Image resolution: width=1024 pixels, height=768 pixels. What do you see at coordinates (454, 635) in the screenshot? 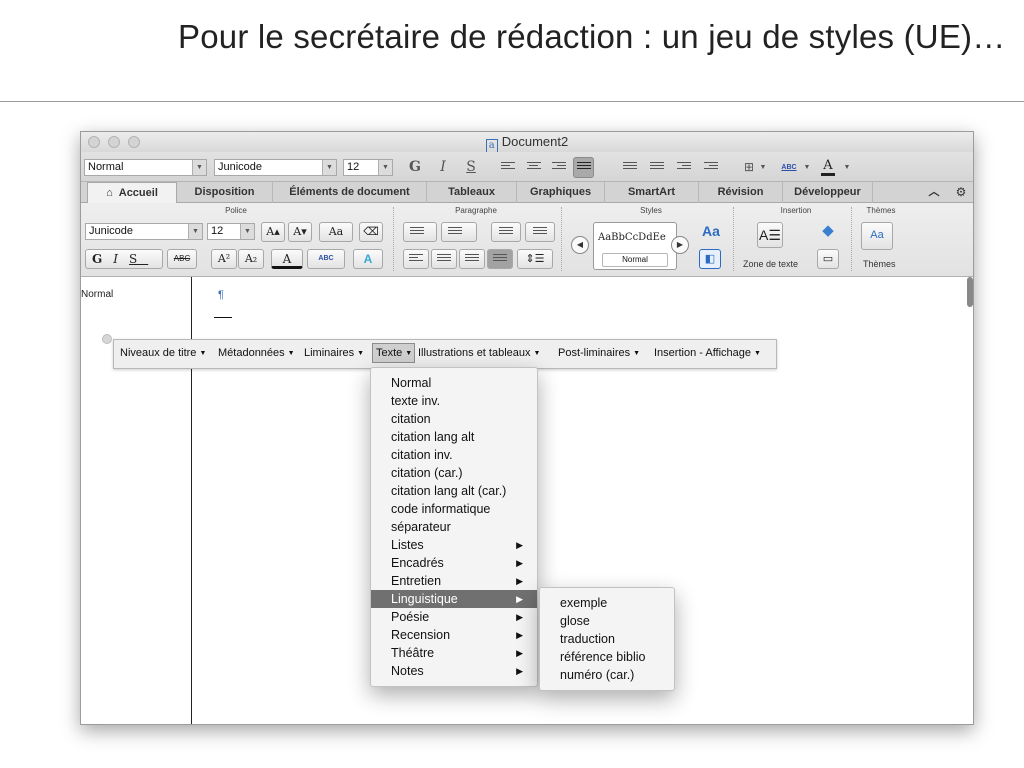
I see `menu-item-recension: Recension ▶` at bounding box center [454, 635].